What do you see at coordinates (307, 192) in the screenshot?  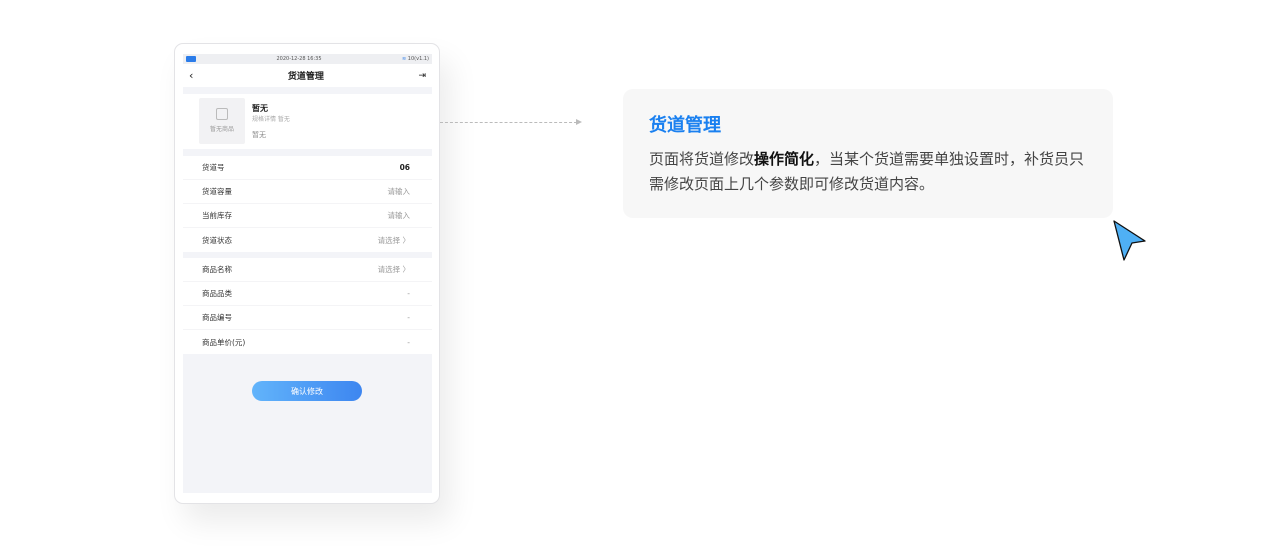 I see `row-lane-capacity: 货道容量 请输入` at bounding box center [307, 192].